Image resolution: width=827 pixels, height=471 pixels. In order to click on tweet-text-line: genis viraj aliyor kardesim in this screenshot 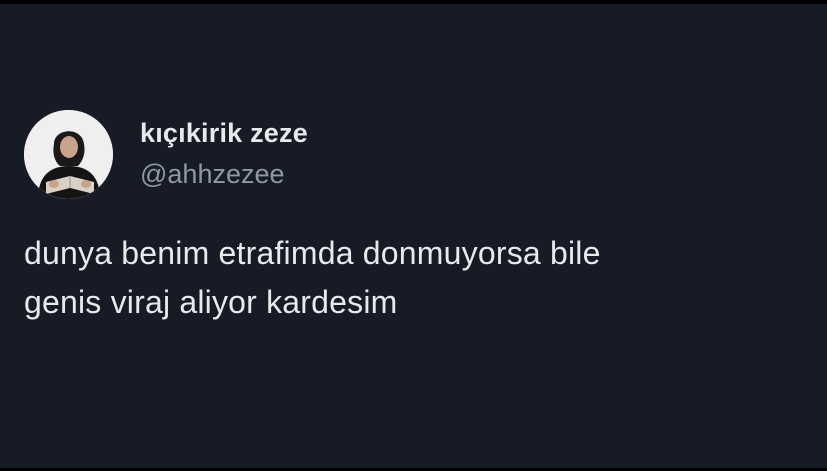, I will do `click(211, 302)`.